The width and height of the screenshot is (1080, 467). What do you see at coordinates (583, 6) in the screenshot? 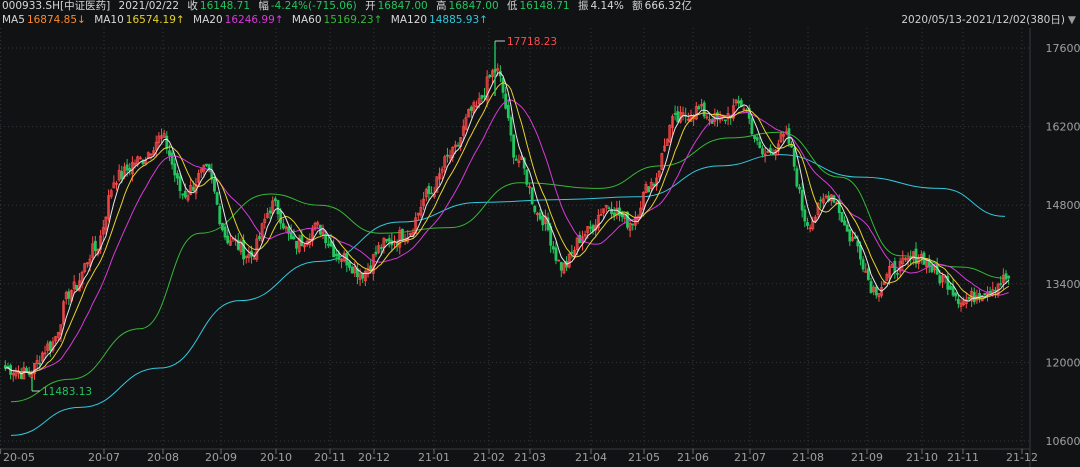
I see `amplitude-label: 振` at bounding box center [583, 6].